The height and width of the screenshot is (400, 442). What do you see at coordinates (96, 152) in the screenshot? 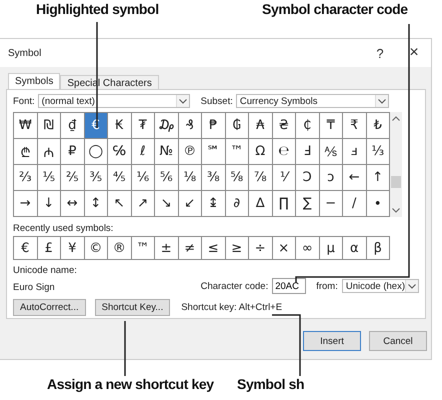
I see `symbol-cell: ◯` at bounding box center [96, 152].